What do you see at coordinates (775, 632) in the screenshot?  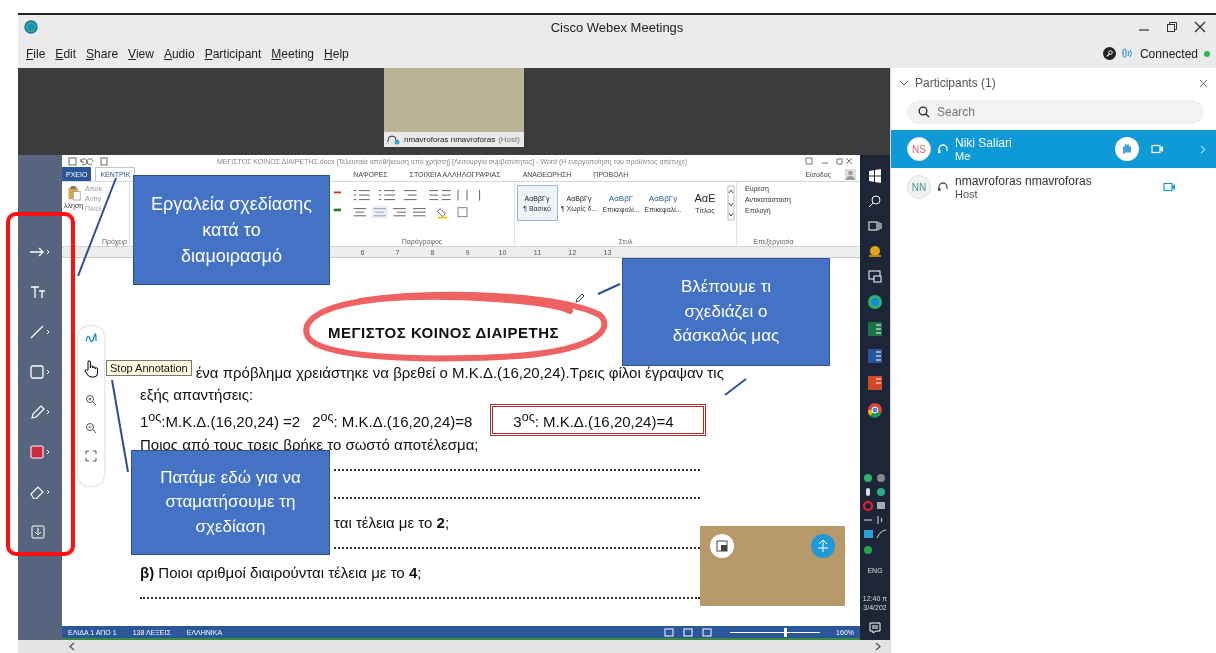 I see `zoom-slider` at bounding box center [775, 632].